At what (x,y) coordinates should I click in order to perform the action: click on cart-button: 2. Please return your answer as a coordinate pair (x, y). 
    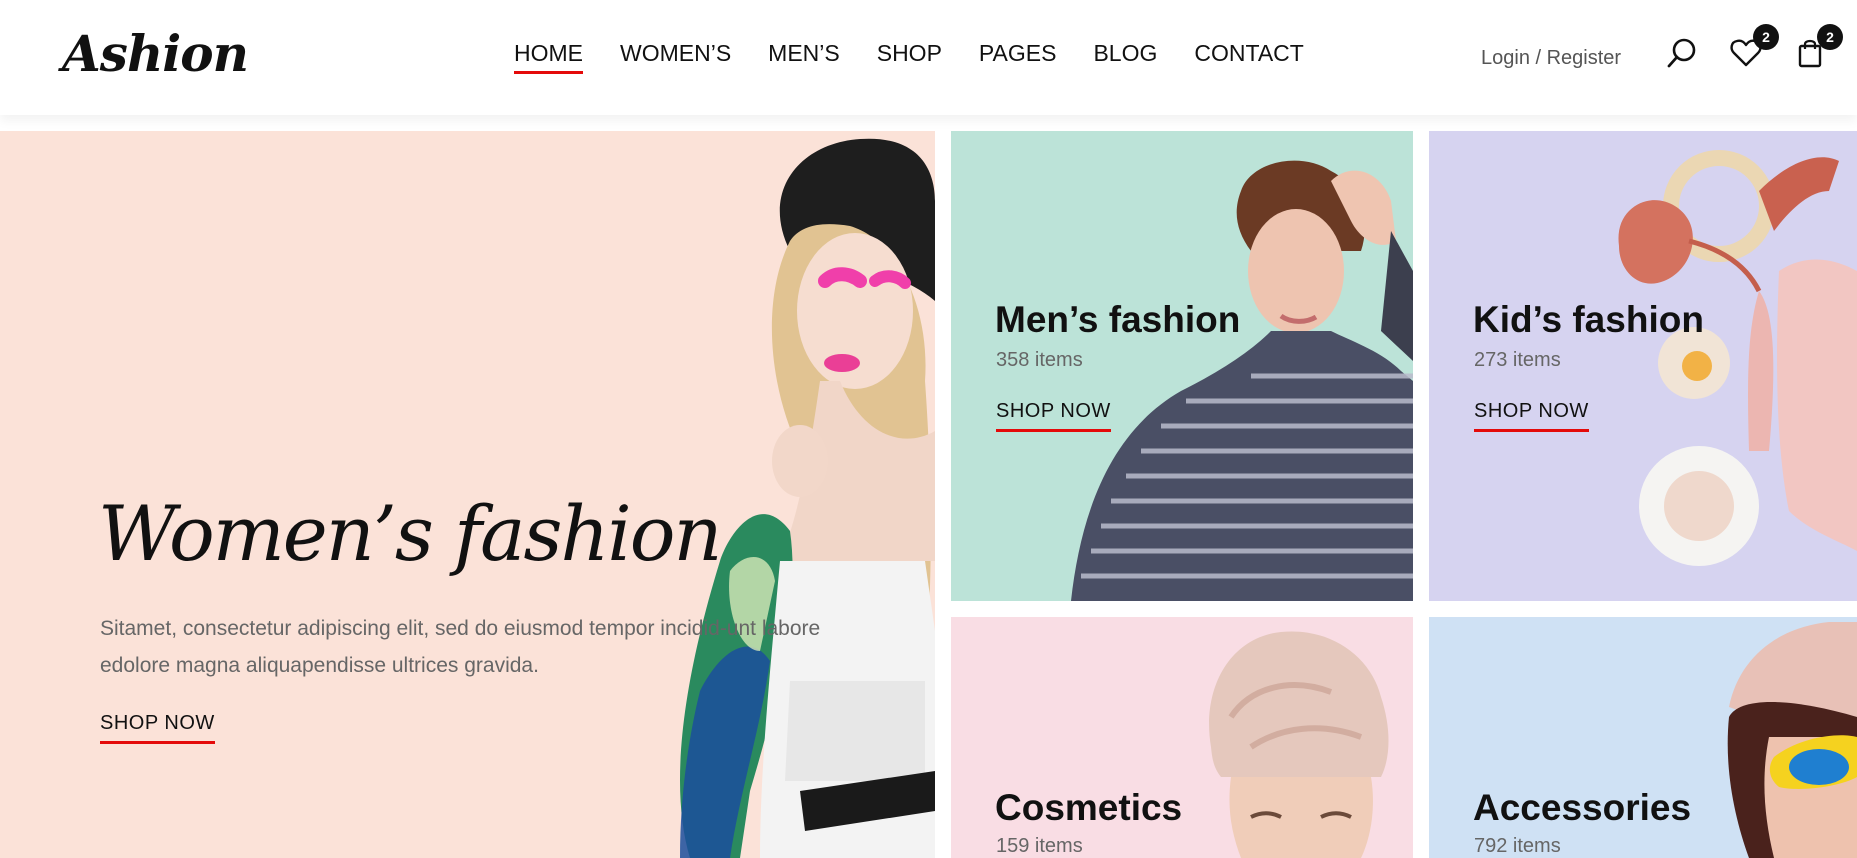
    Looking at the image, I should click on (1818, 47).